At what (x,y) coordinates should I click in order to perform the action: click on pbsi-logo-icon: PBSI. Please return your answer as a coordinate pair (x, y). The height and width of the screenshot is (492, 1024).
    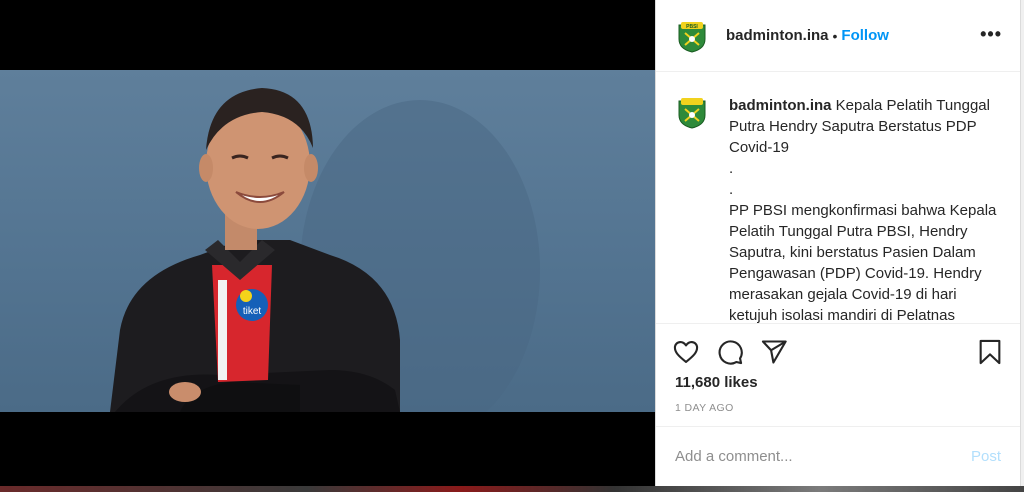
    Looking at the image, I should click on (692, 37).